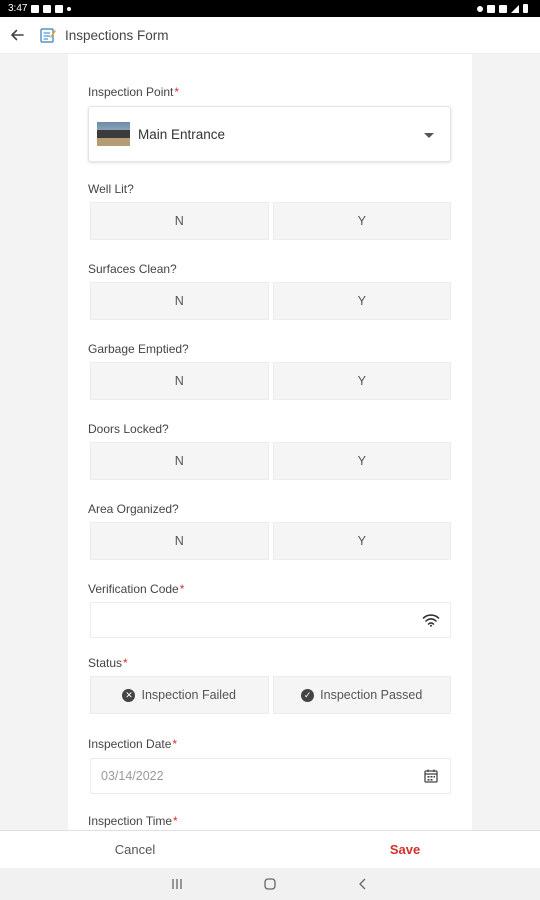 The height and width of the screenshot is (900, 540). I want to click on garbage-emptied-no-button: N, so click(179, 381).